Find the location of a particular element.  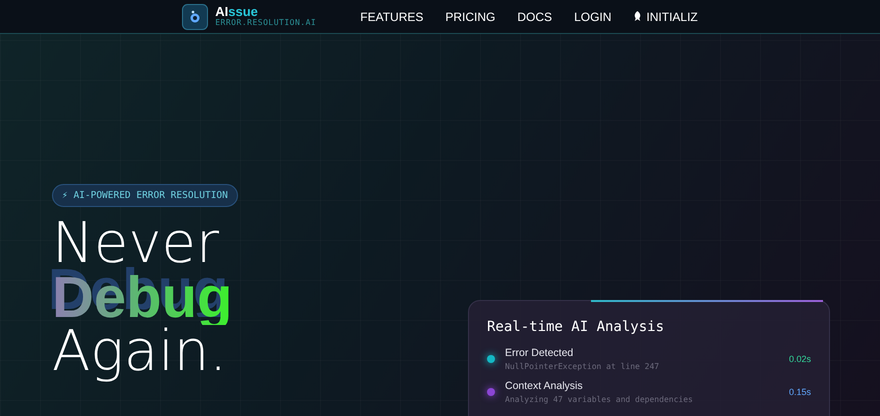

step-title: Context Analysis is located at coordinates (544, 386).